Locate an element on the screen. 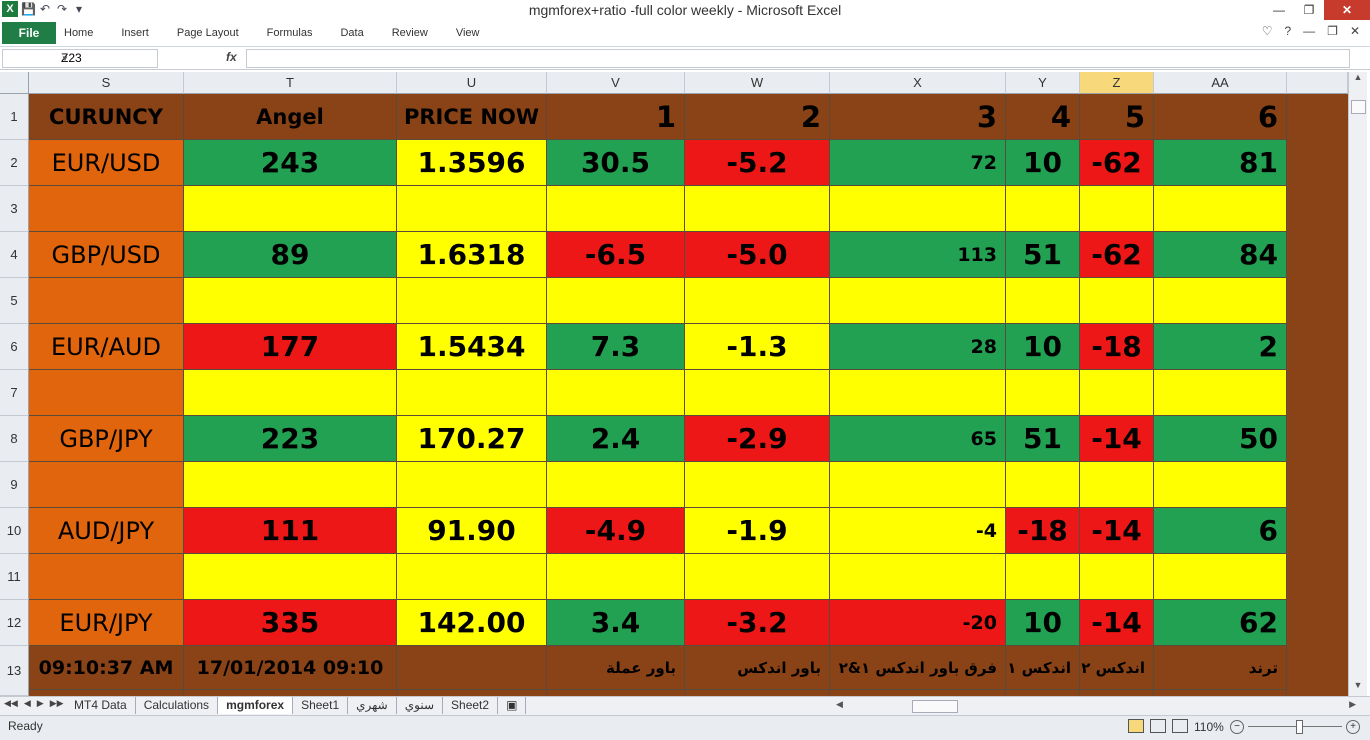  tab-review: Review is located at coordinates (410, 33).